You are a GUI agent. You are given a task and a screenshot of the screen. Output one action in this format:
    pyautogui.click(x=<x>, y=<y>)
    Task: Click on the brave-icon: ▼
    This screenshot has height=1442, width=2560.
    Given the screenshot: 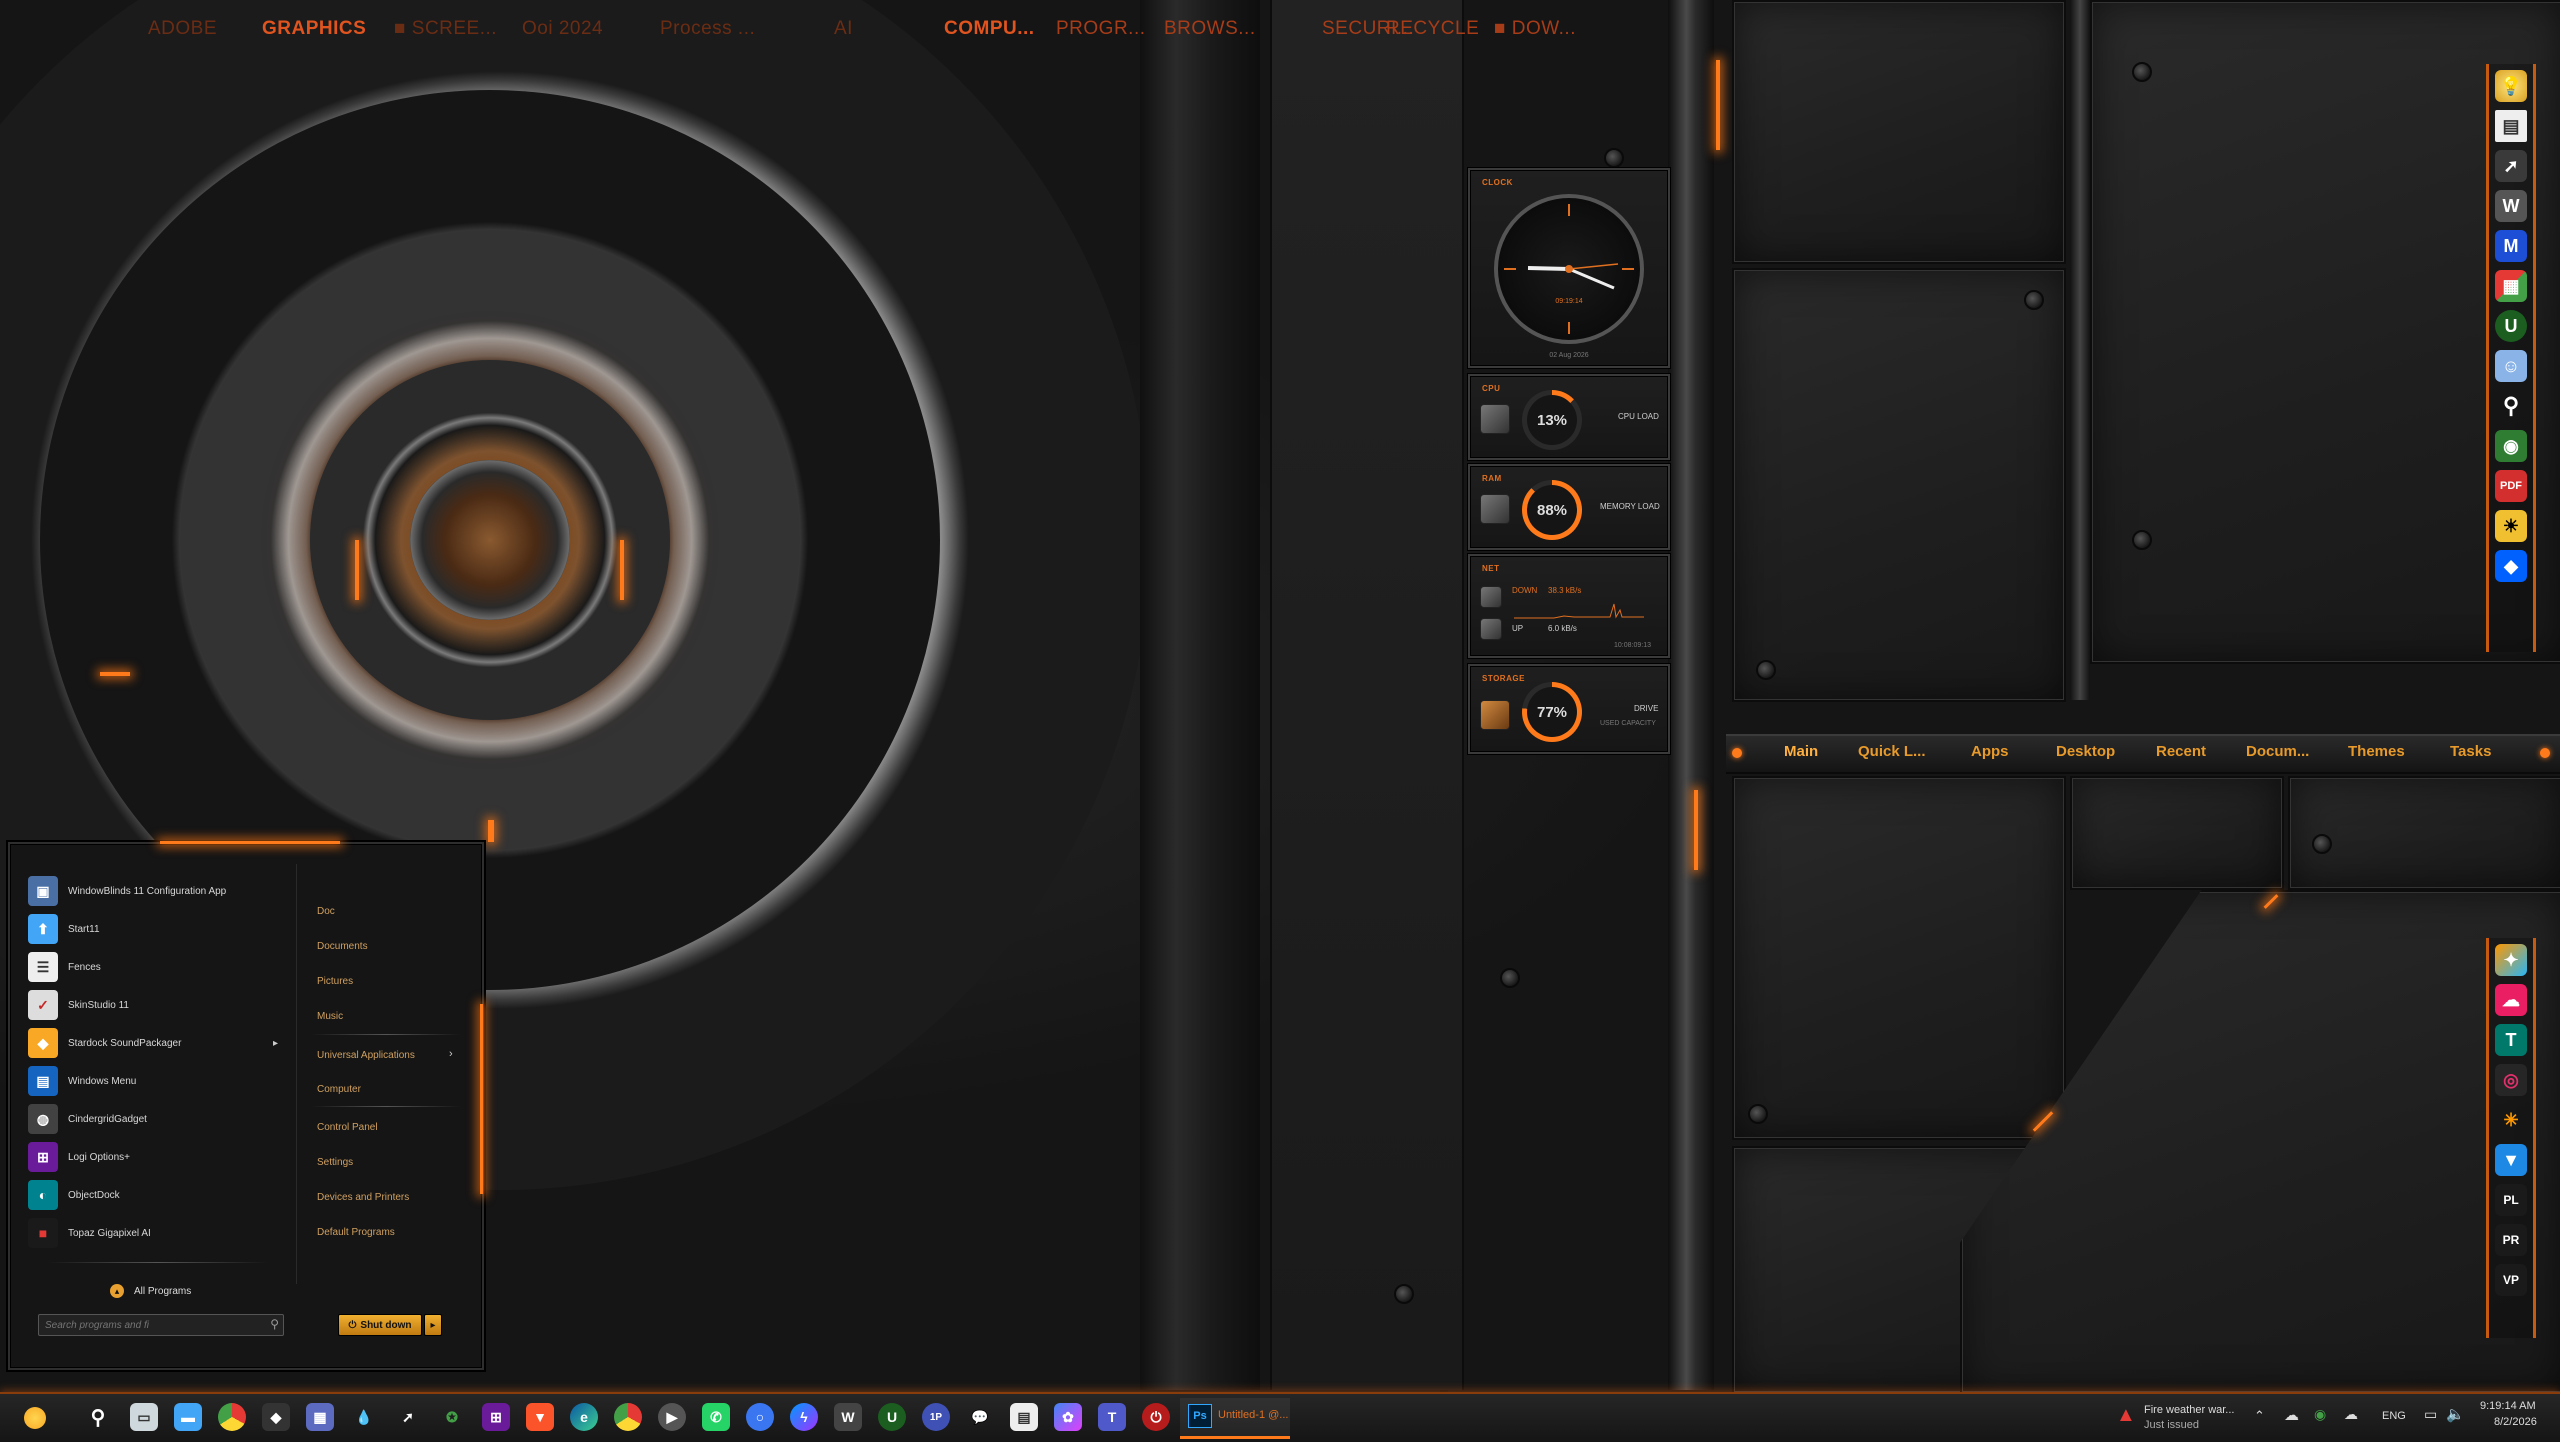 What is the action you would take?
    pyautogui.click(x=540, y=1417)
    